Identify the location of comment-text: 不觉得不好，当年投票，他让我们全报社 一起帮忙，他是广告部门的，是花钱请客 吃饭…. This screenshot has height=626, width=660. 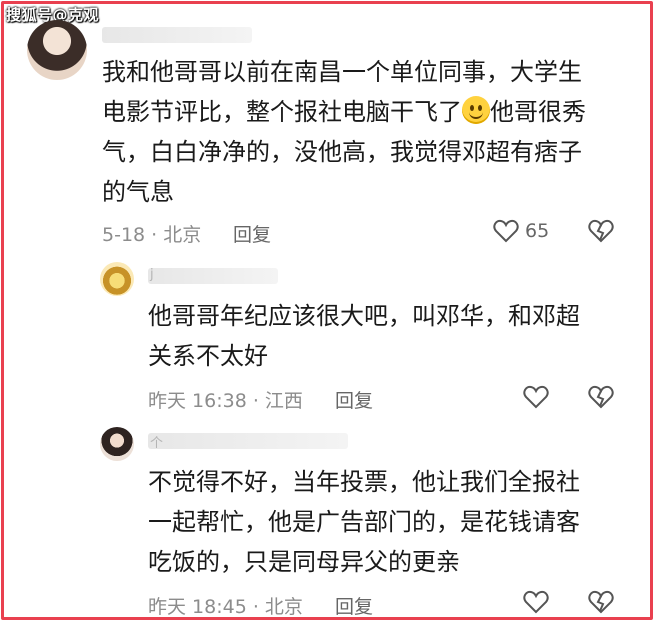
(364, 522).